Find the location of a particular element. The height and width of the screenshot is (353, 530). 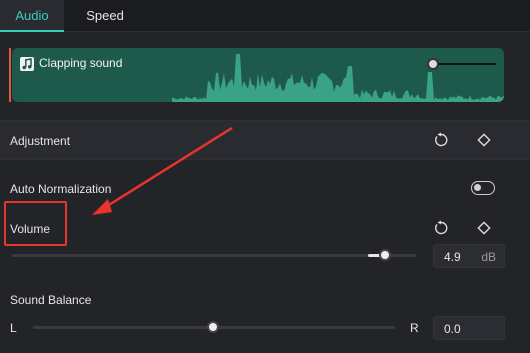

sound-balance-label: Sound Balance is located at coordinates (51, 300).